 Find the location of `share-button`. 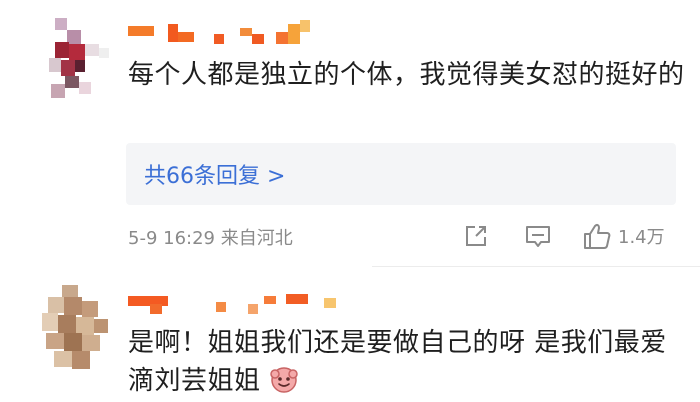

share-button is located at coordinates (476, 236).